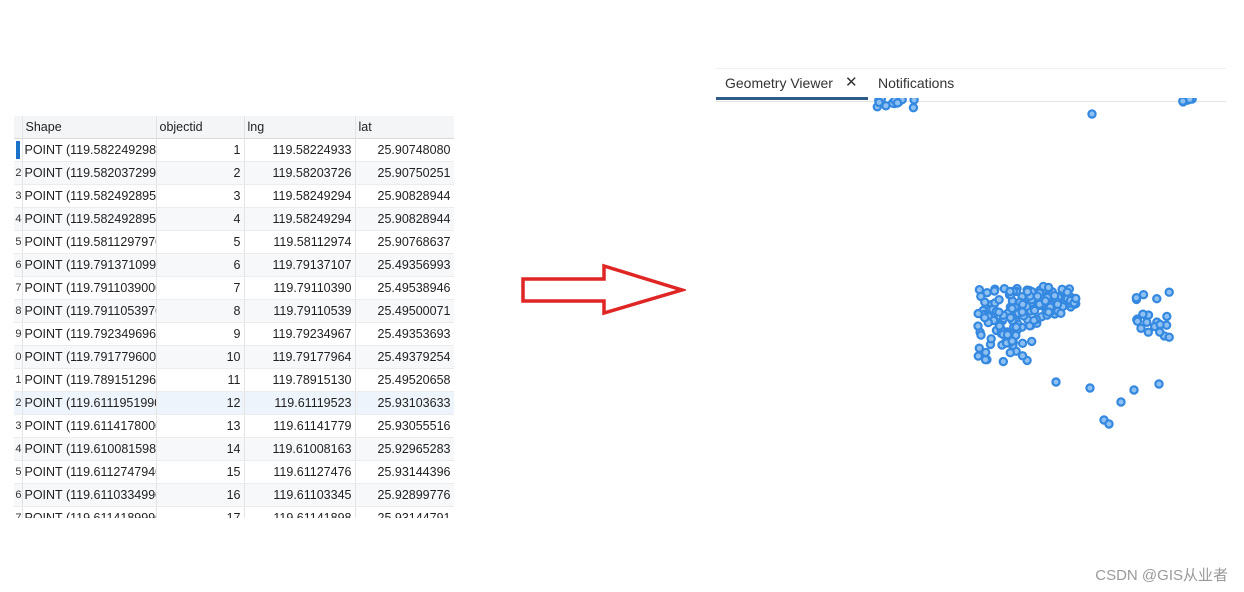  Describe the element at coordinates (300, 265) in the screenshot. I see `cell-lng: 119.79137107` at that location.